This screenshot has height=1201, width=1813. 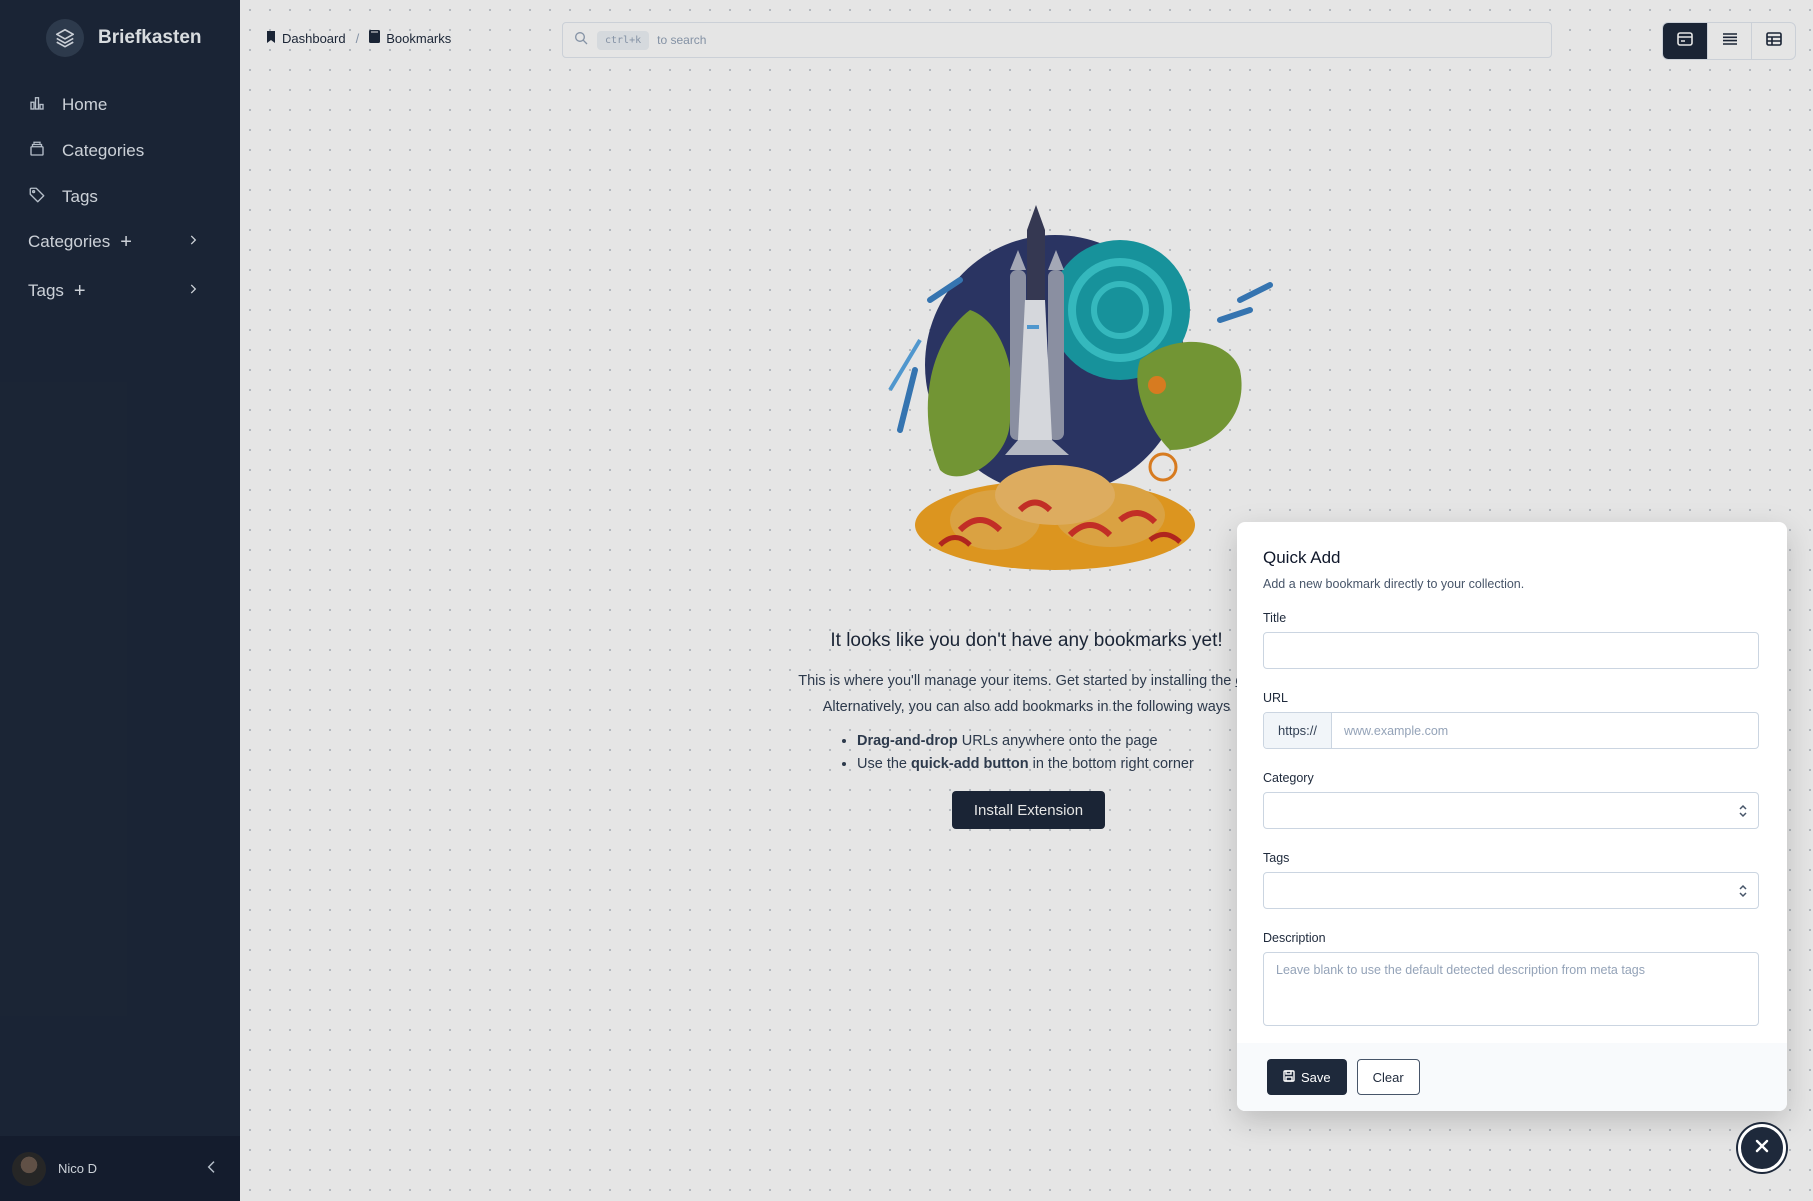 What do you see at coordinates (1302, 557) in the screenshot?
I see `dialog-title: Quick Add` at bounding box center [1302, 557].